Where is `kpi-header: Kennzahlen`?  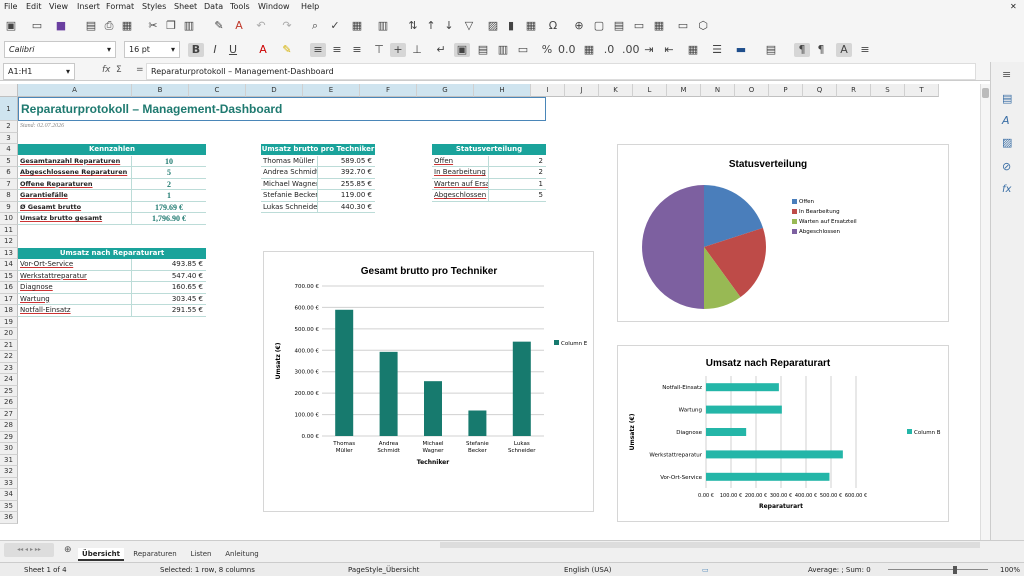 kpi-header: Kennzahlen is located at coordinates (112, 149).